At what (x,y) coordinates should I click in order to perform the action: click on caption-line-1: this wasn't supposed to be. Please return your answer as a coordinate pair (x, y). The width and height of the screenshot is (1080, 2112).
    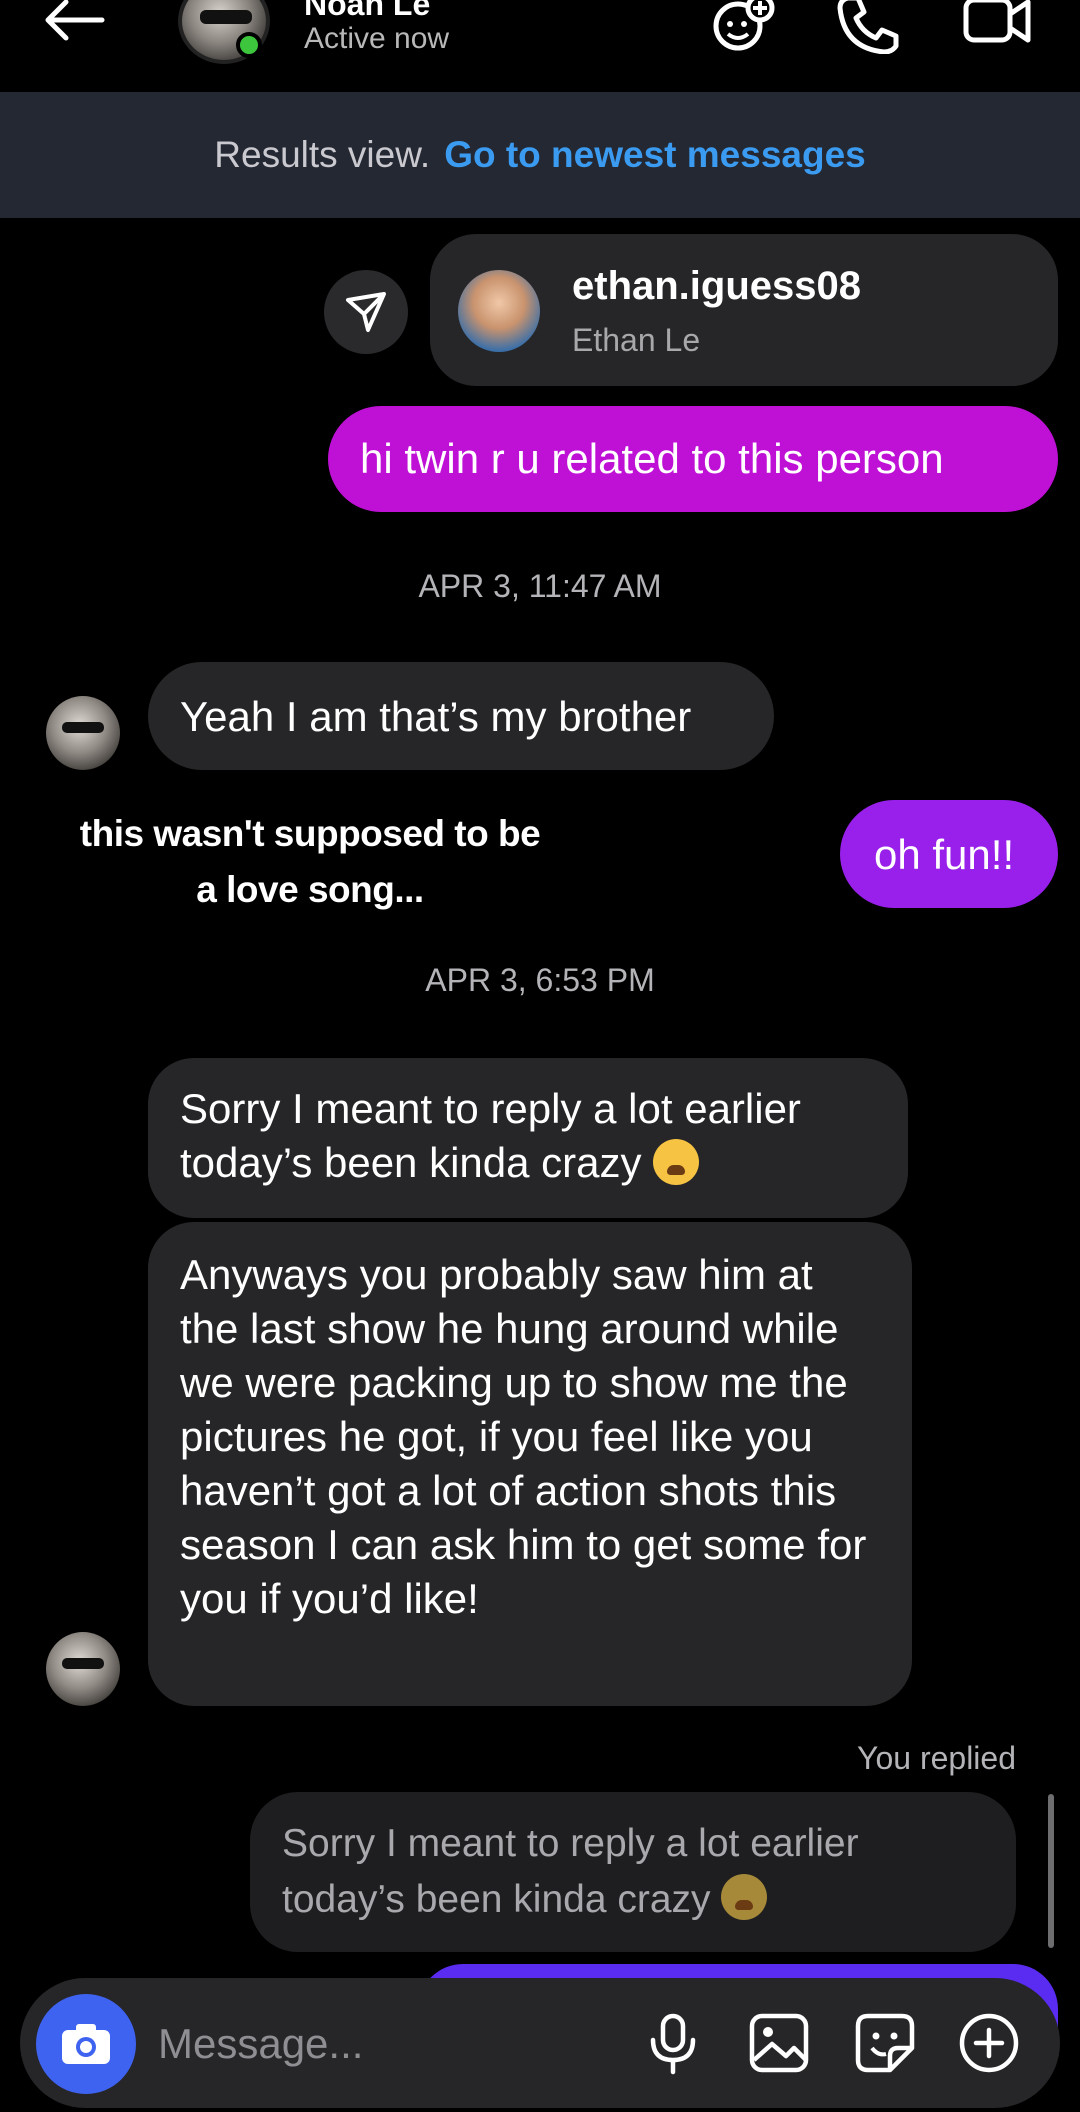
    Looking at the image, I should click on (310, 833).